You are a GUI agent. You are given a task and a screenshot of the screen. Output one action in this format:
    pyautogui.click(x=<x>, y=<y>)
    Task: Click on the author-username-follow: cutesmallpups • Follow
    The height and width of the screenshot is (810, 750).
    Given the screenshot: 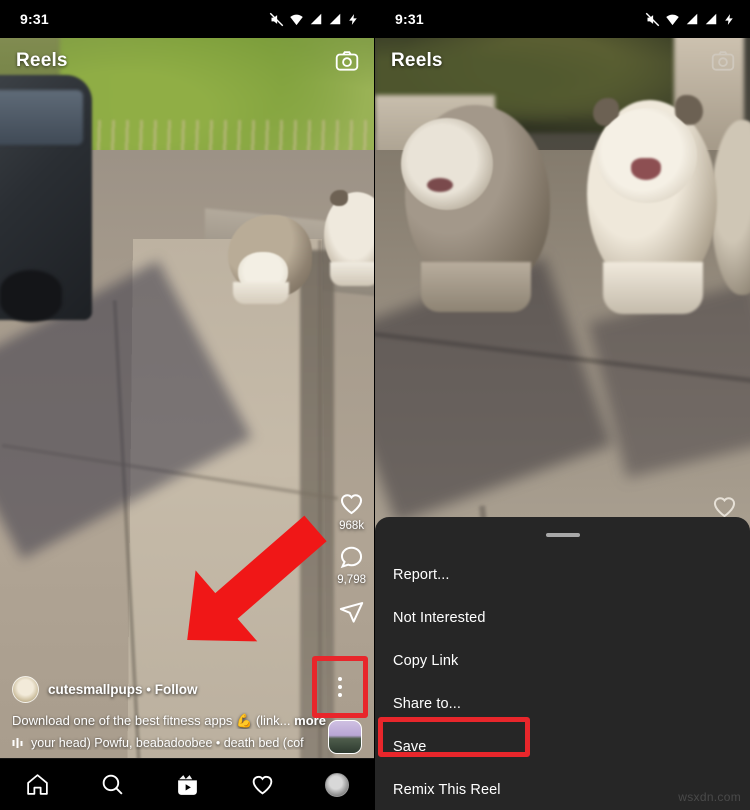 What is the action you would take?
    pyautogui.click(x=123, y=689)
    